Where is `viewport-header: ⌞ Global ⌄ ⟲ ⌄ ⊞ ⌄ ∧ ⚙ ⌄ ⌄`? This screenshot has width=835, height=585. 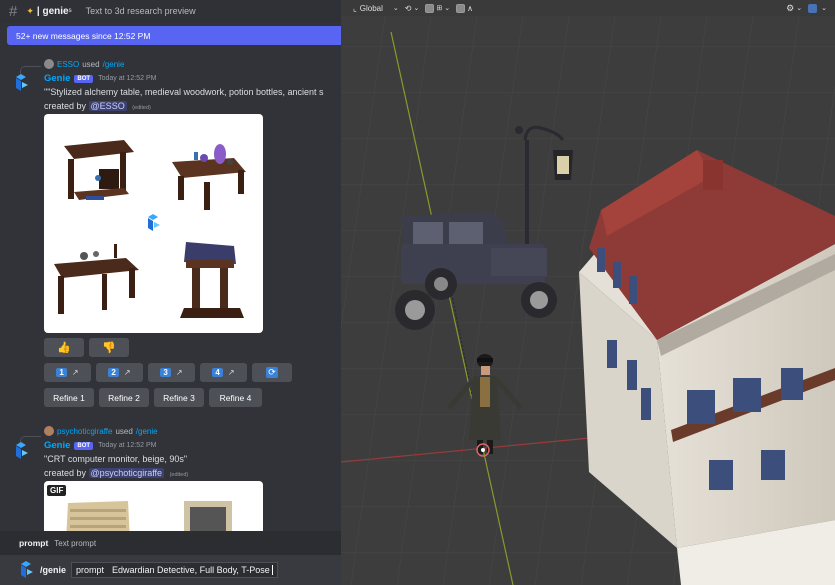
viewport-header: ⌞ Global ⌄ ⟲ ⌄ ⊞ ⌄ ∧ ⚙ ⌄ ⌄ is located at coordinates (588, 8).